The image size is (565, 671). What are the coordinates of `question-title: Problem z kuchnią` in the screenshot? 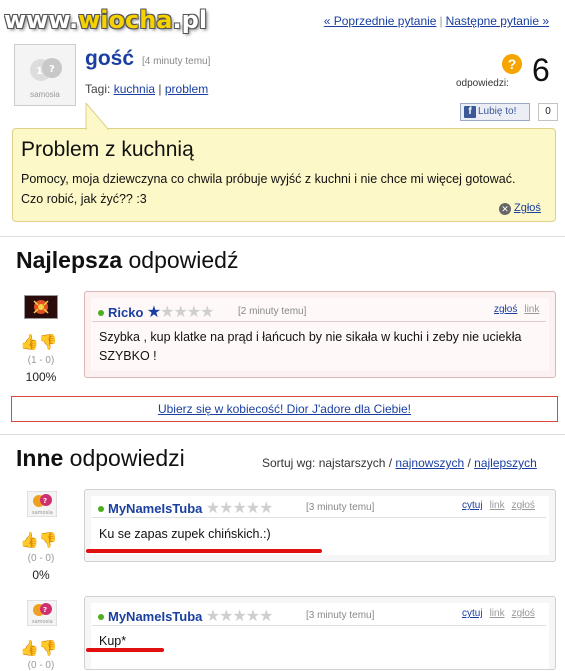 It's located at (107, 149).